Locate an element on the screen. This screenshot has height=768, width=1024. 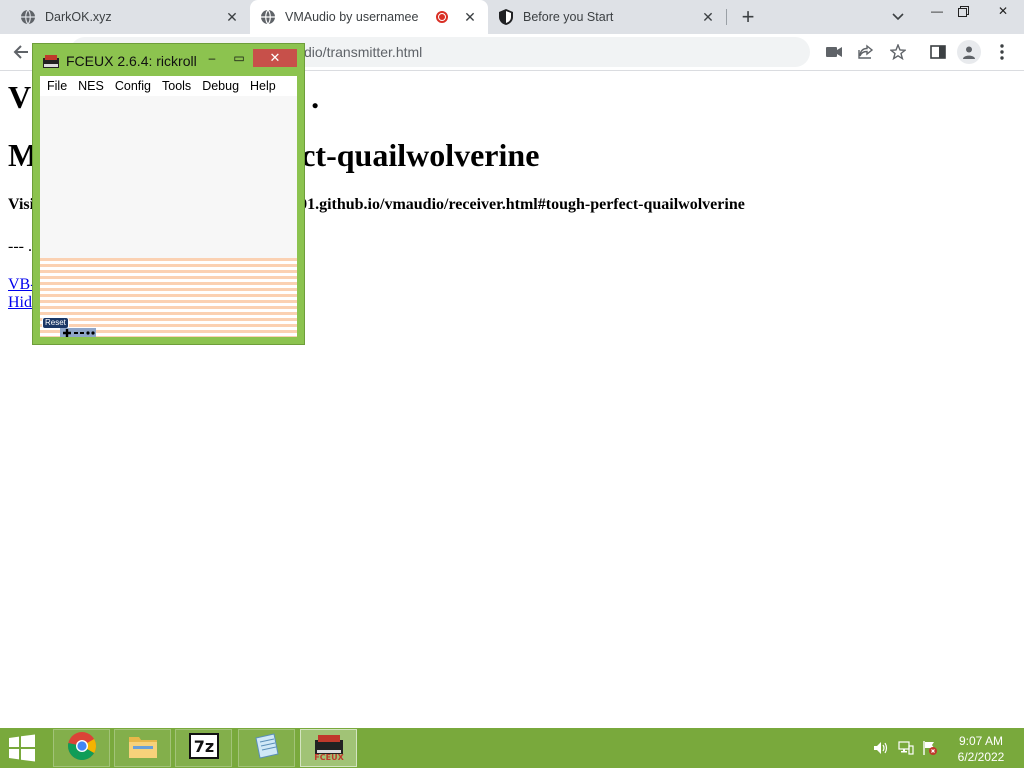
recording-indicator-icon is located at coordinates (442, 17).